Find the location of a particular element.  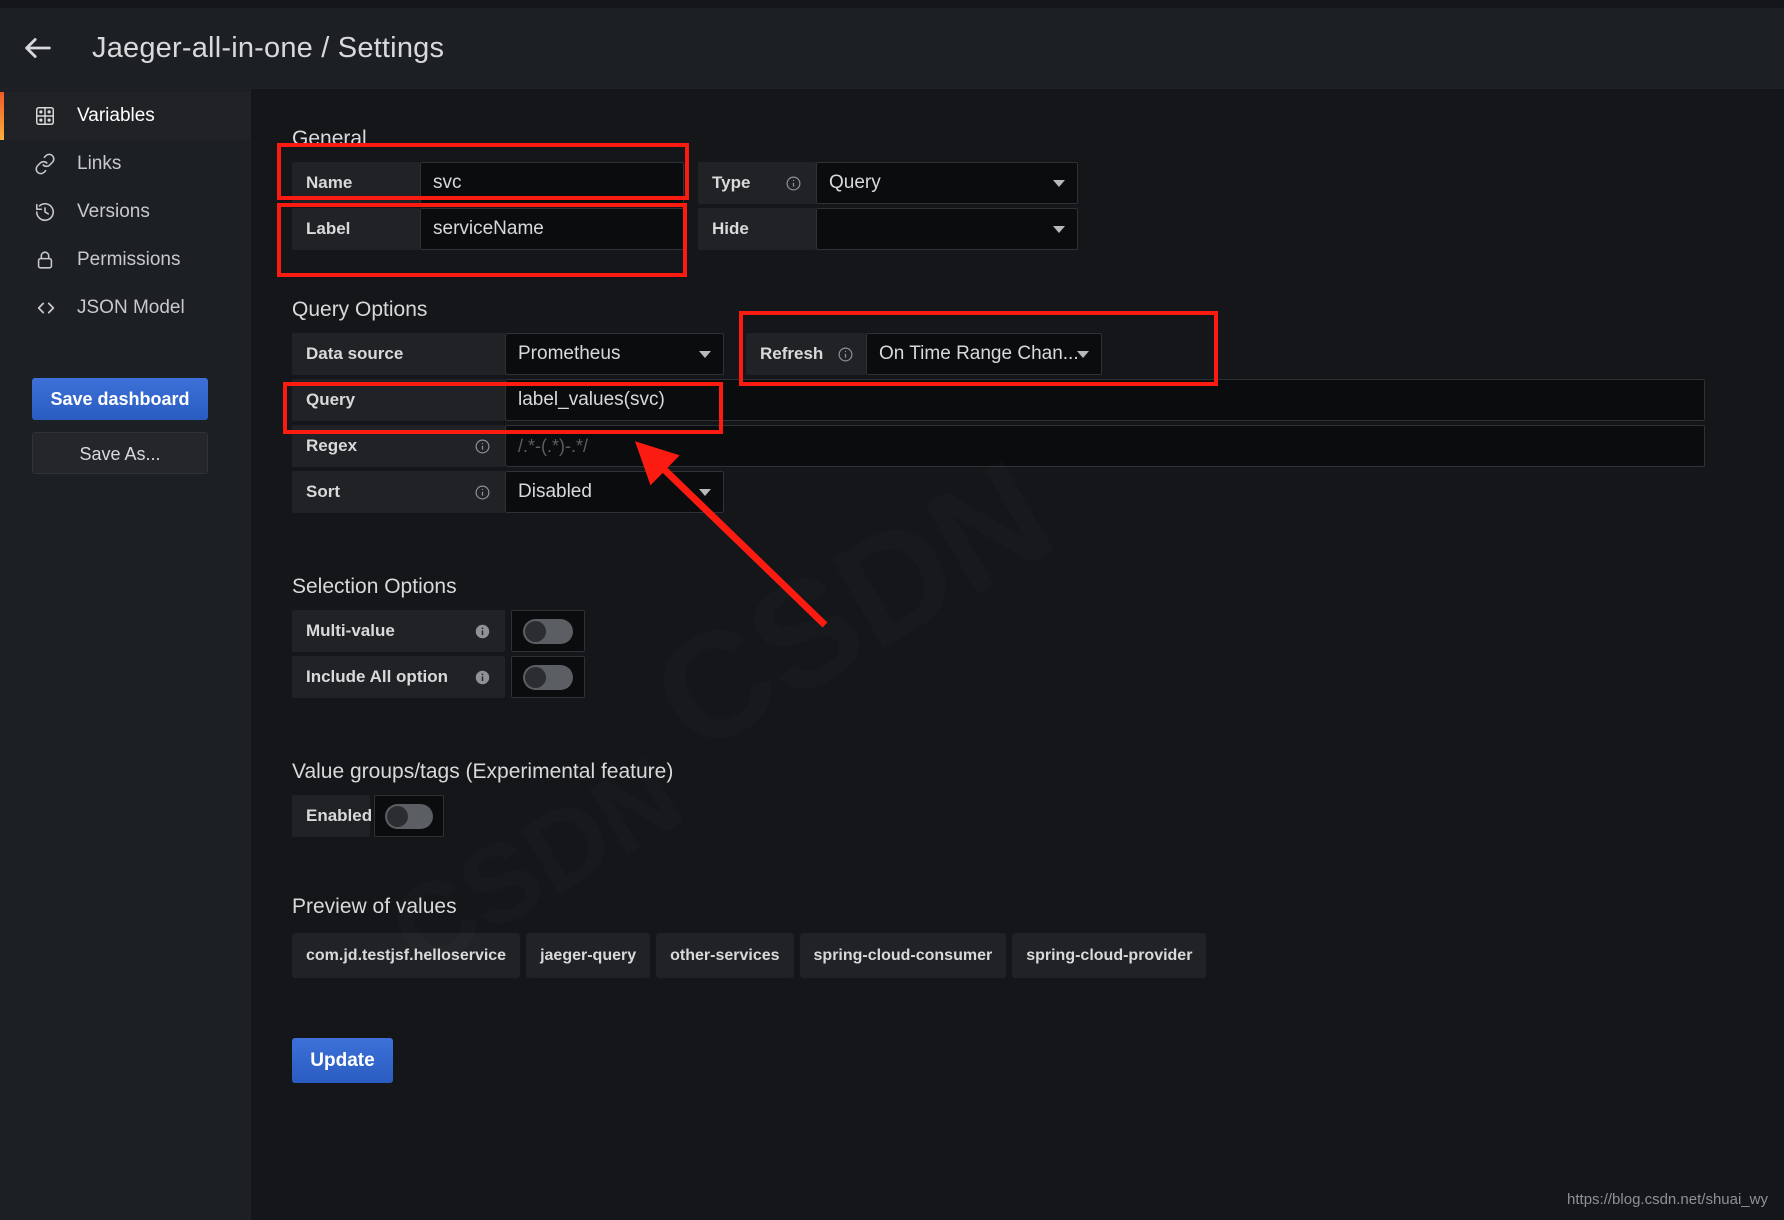

sidebar-item-label: Permissions is located at coordinates (129, 259).